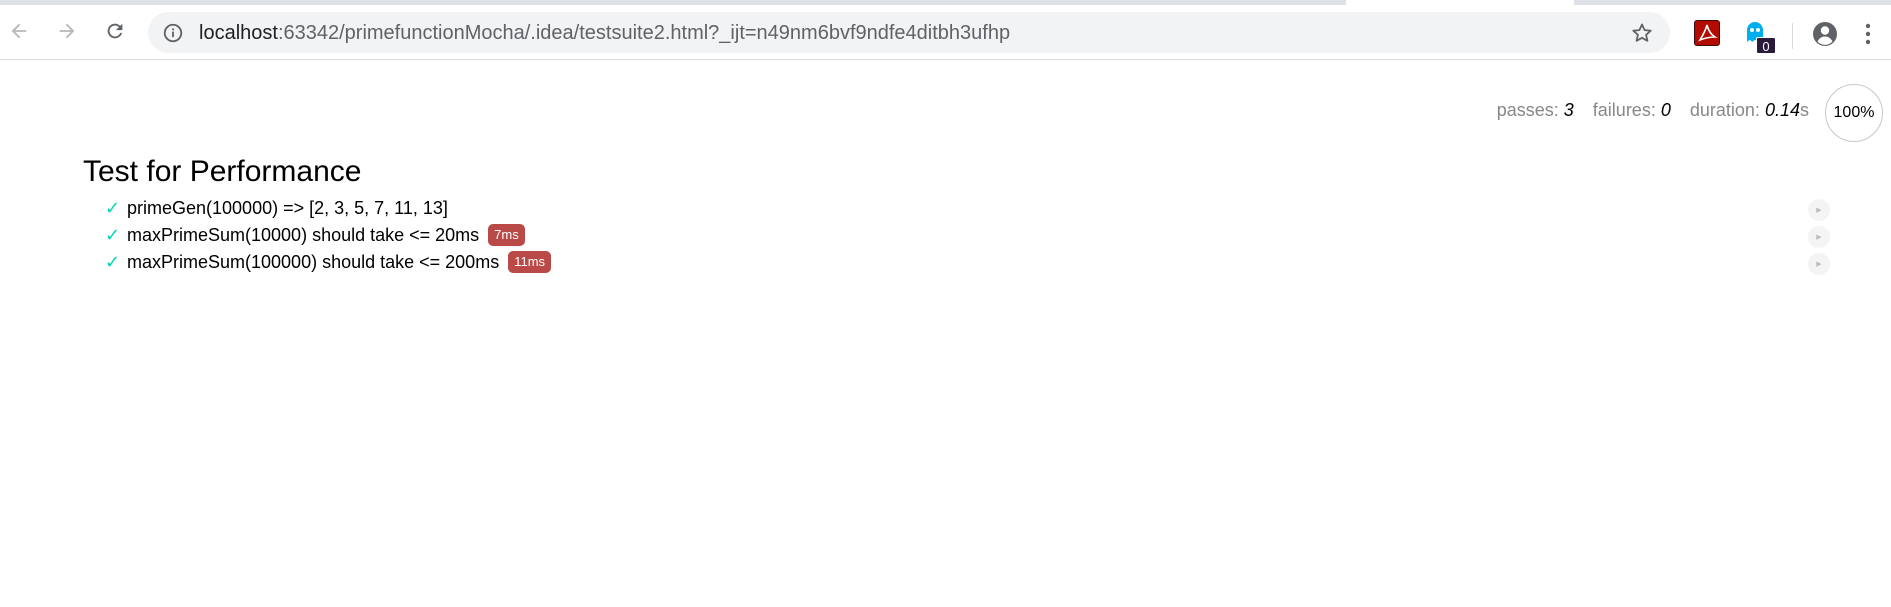 The width and height of the screenshot is (1891, 607). I want to click on star-icon, so click(1642, 33).